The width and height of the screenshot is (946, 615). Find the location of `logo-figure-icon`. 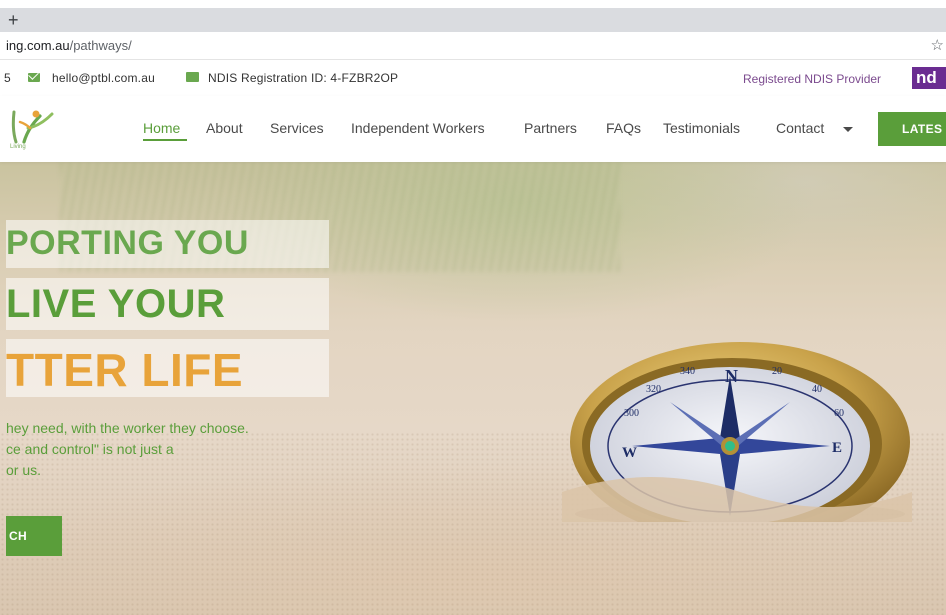

logo-figure-icon is located at coordinates (32, 127).